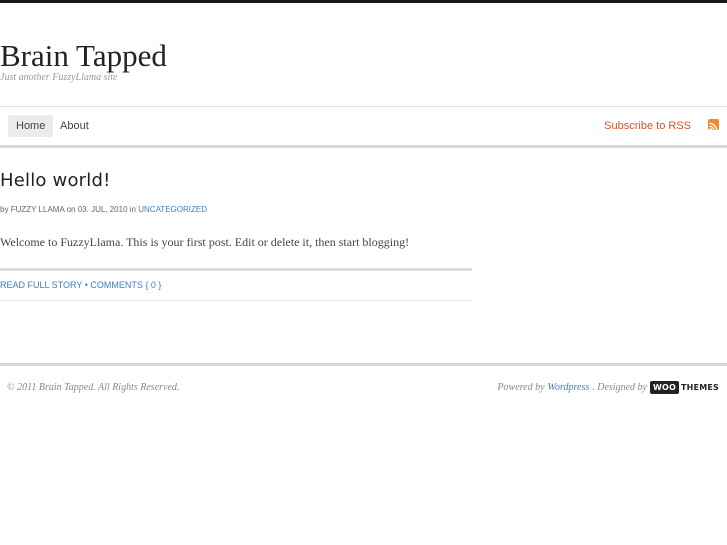 This screenshot has height=545, width=727. I want to click on nav-item-about: About, so click(74, 126).